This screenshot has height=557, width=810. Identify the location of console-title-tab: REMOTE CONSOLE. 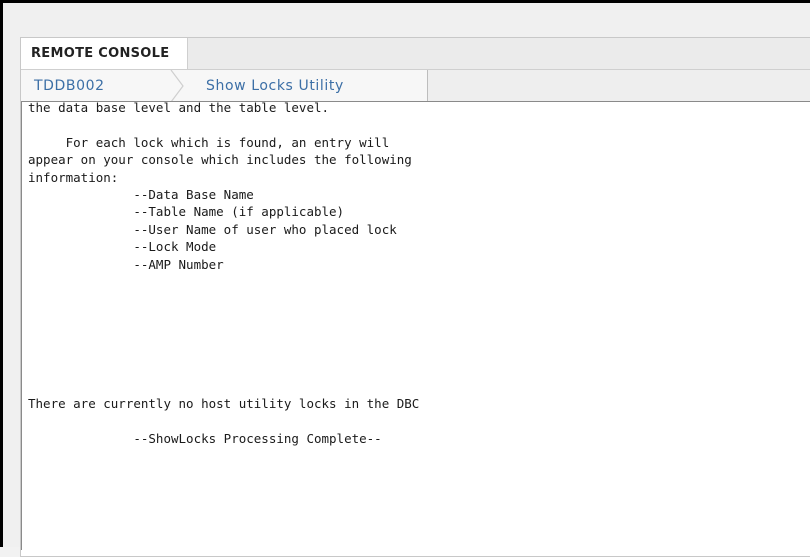
(105, 53).